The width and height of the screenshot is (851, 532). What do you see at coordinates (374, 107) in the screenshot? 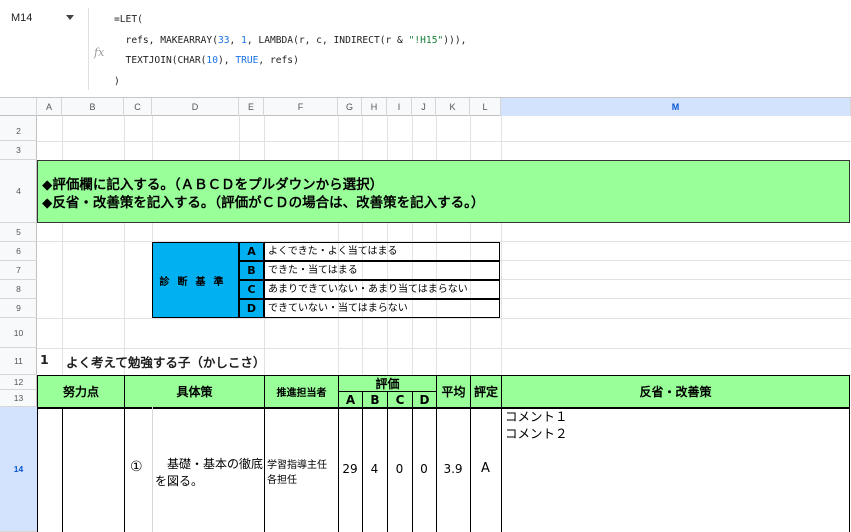
I see `column-header-h: H` at bounding box center [374, 107].